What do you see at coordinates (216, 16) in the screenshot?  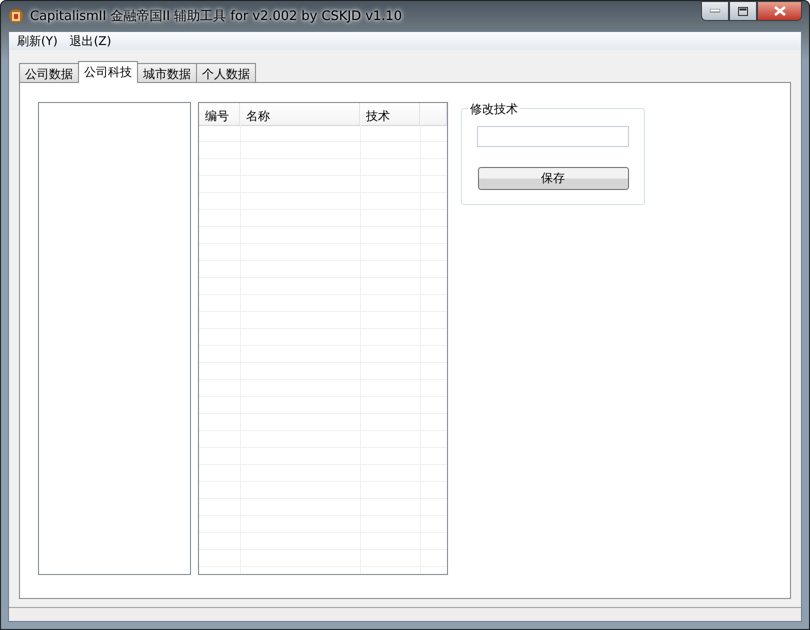 I see `window-title: CapitalismII 金融帝国II 辅助工具 for v2.002 by CSKJD v1.10` at bounding box center [216, 16].